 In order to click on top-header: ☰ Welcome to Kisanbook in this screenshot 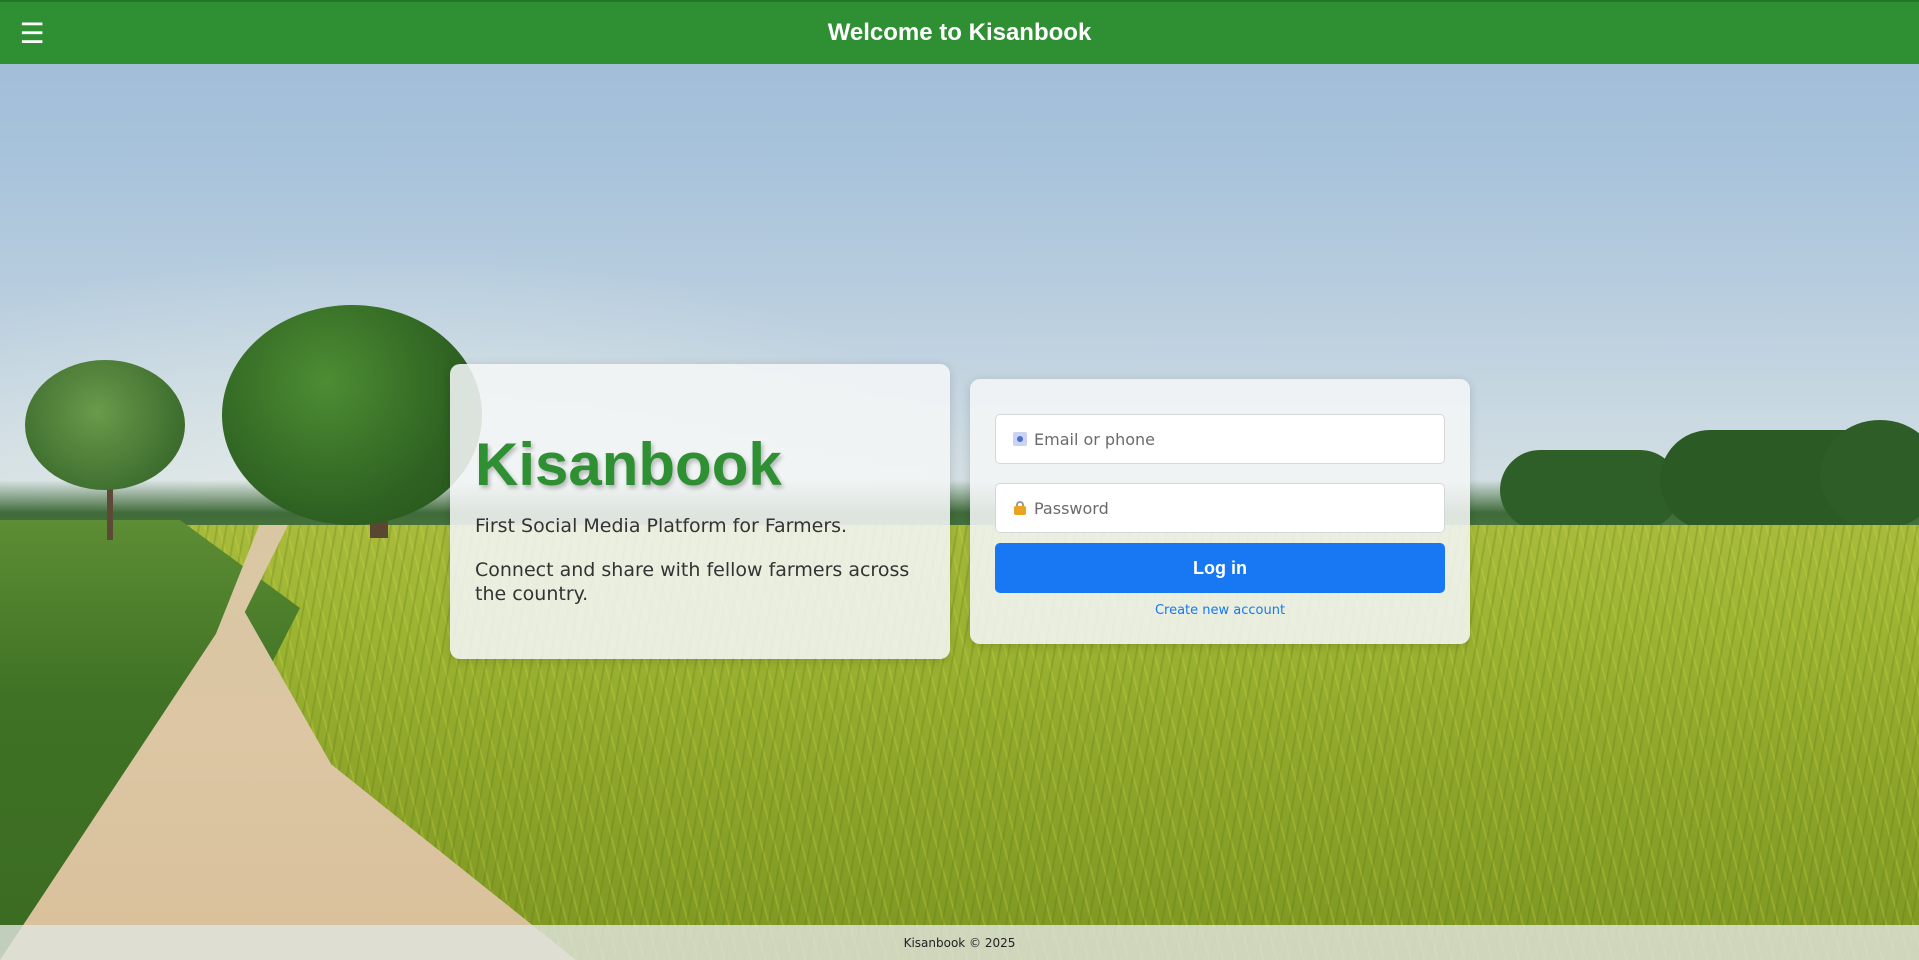, I will do `click(959, 32)`.